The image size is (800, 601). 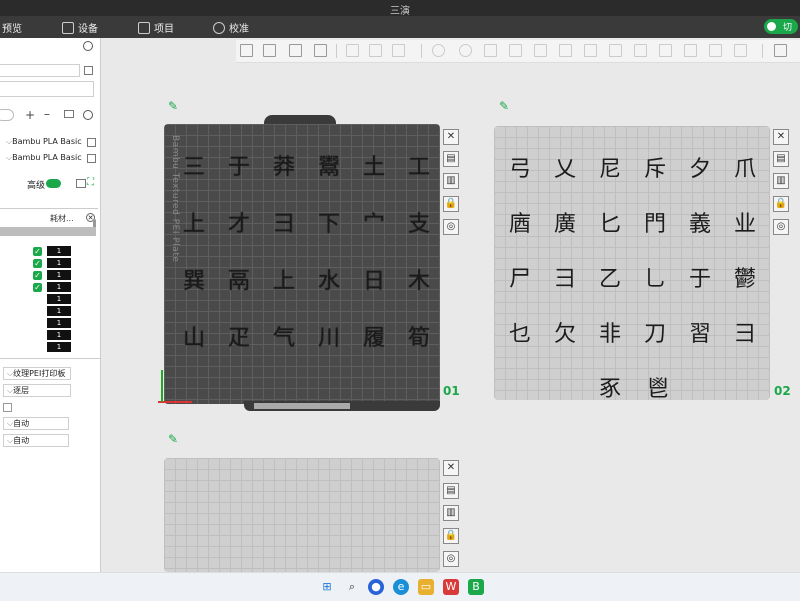 I want to click on plate-model-glyph: 庮, so click(x=520, y=225).